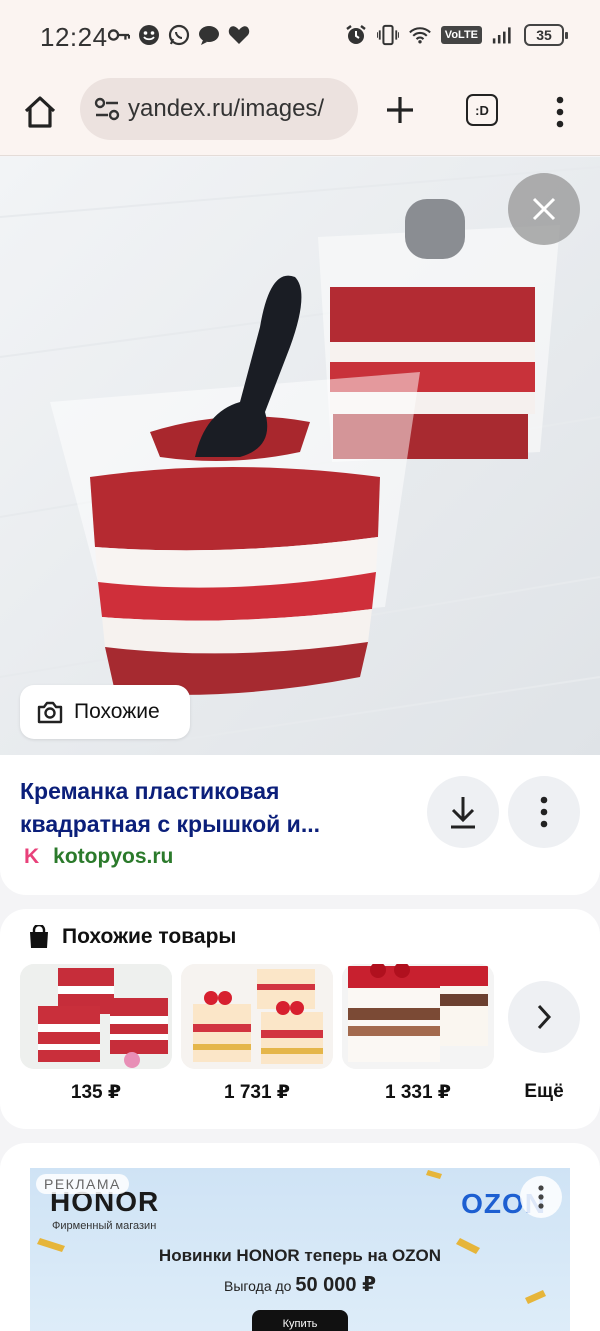  I want to click on similar-images-button: Похожие, so click(105, 712).